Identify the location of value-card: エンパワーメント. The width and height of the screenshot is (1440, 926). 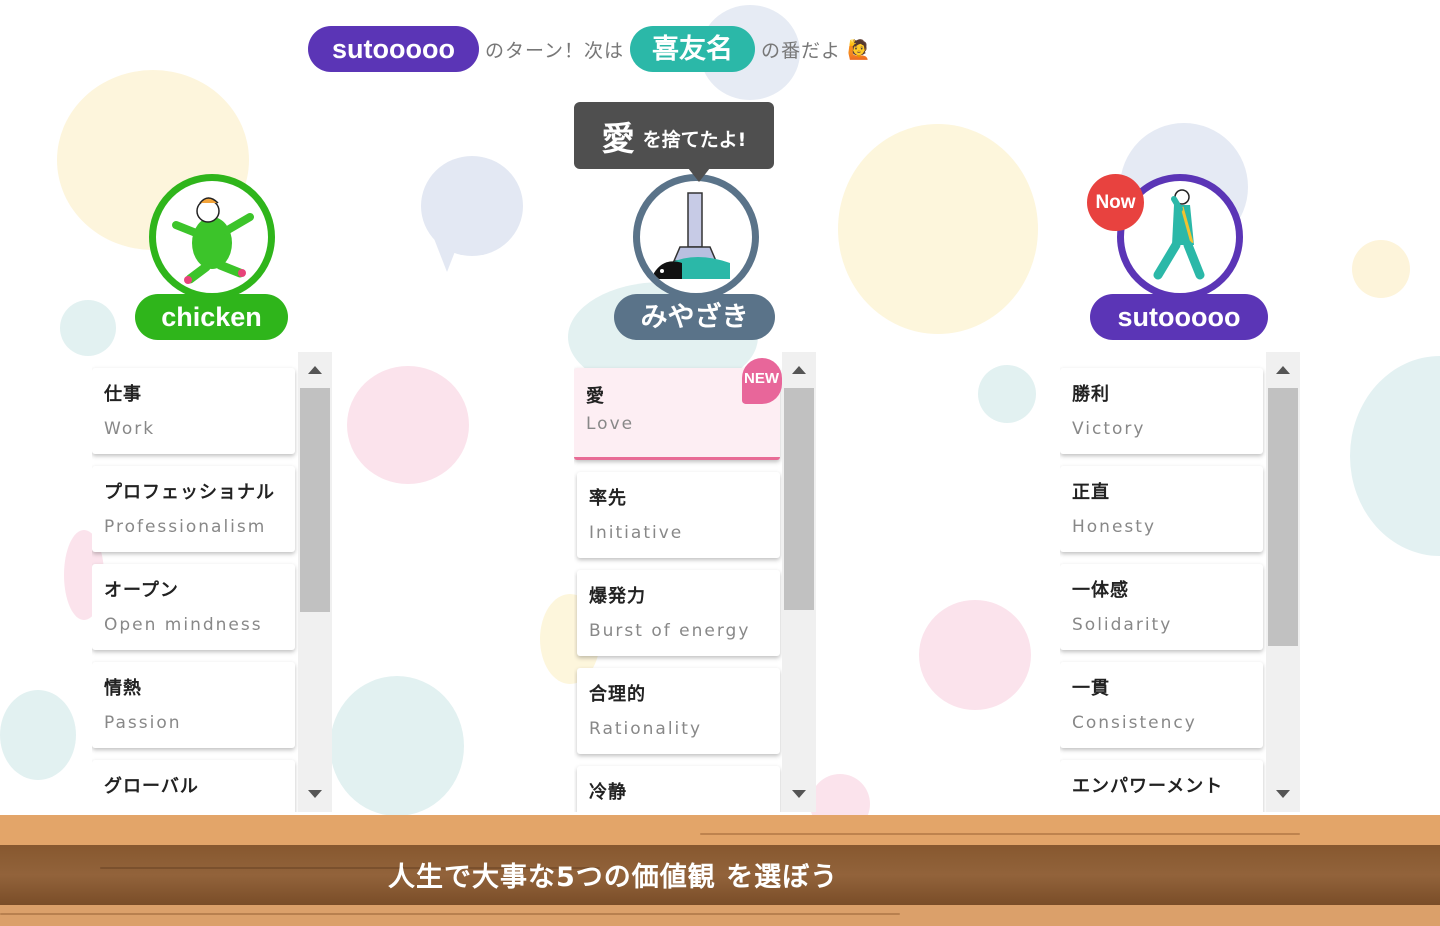
(1161, 786).